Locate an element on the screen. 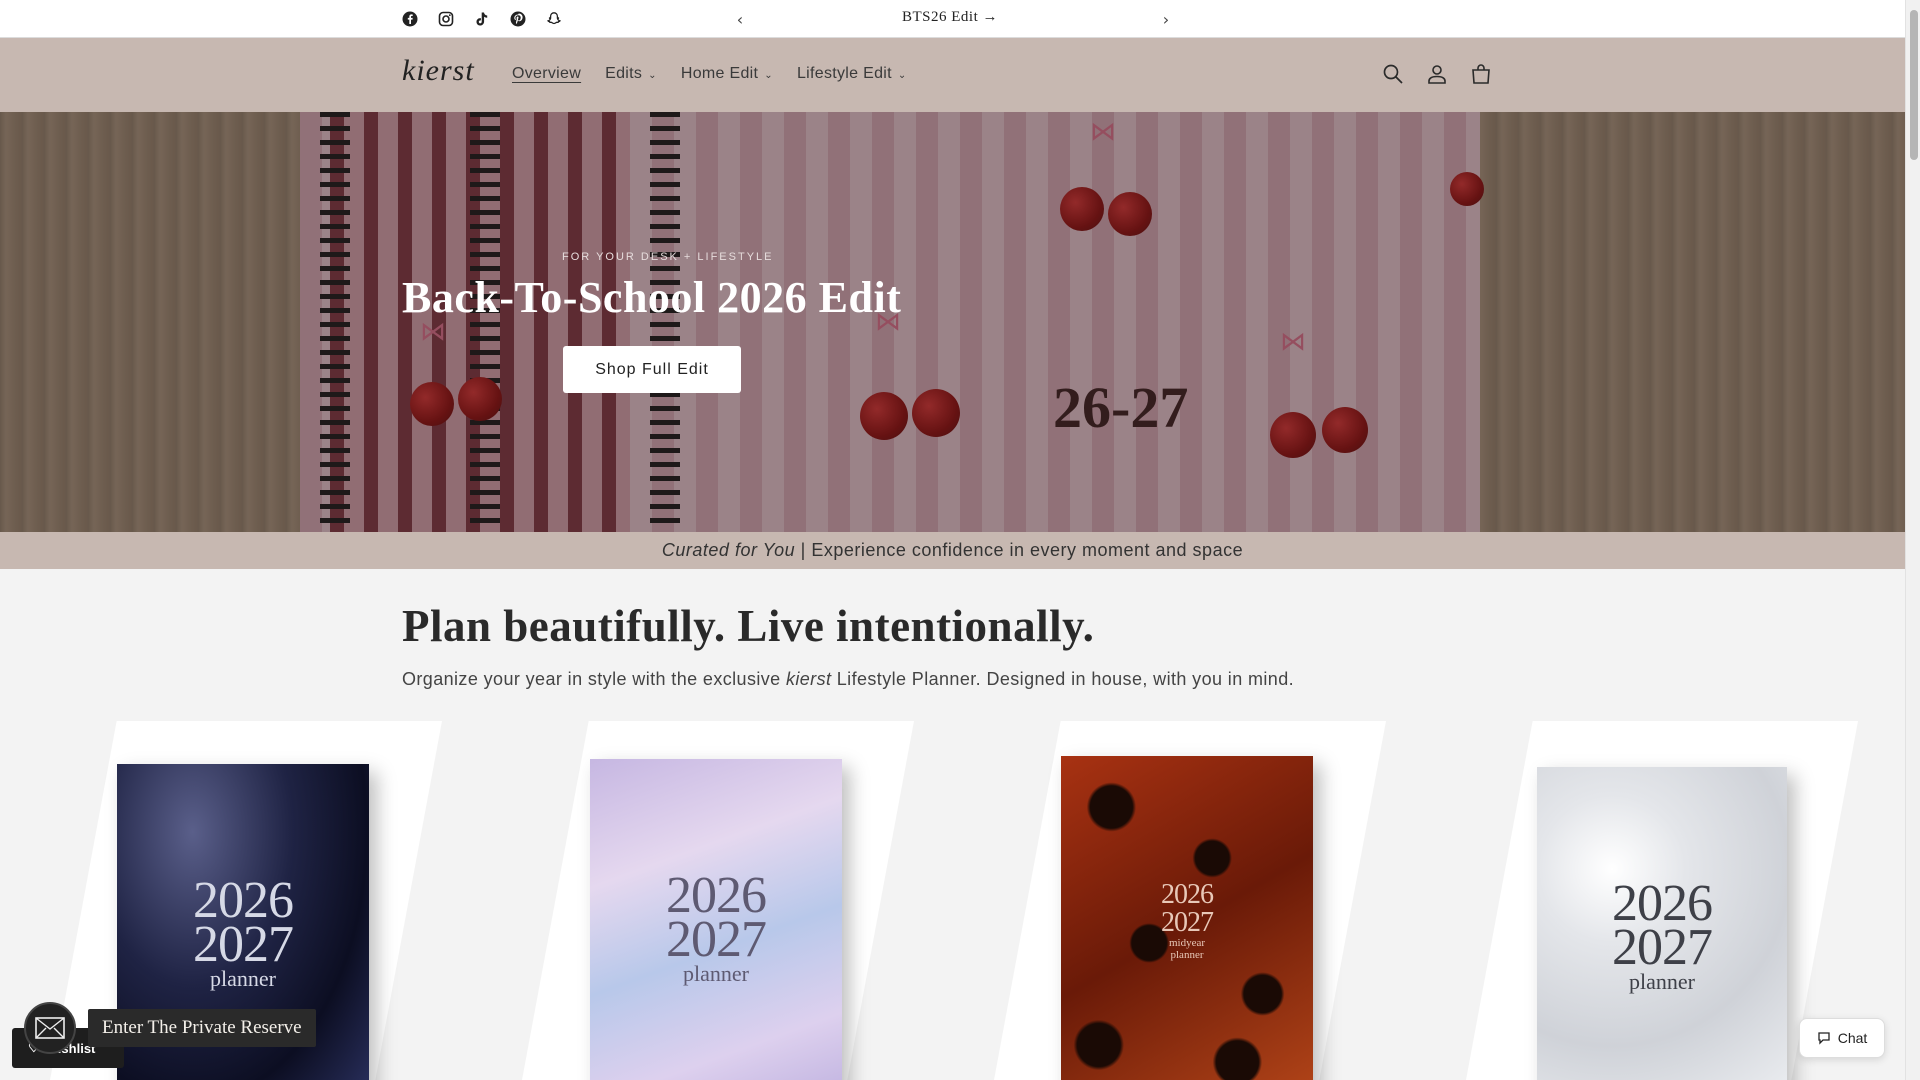  envelope-icon is located at coordinates (50, 1028).